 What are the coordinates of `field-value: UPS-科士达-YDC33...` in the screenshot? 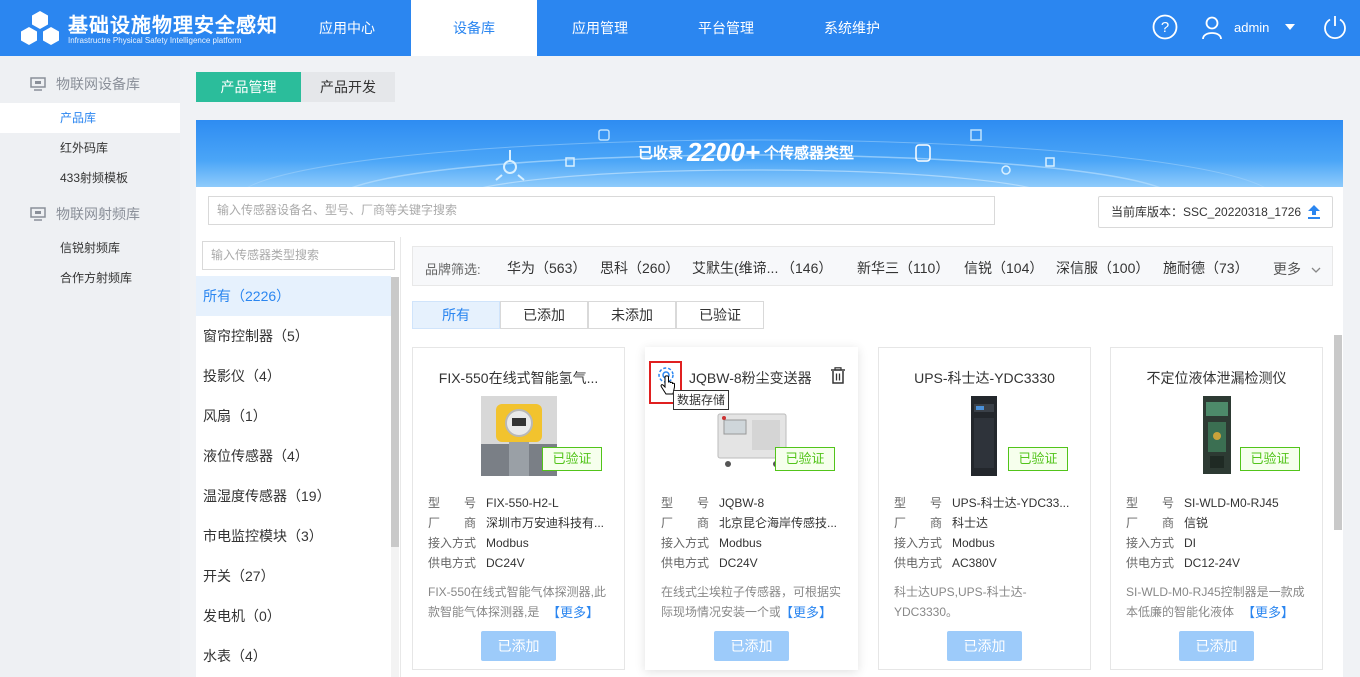 It's located at (1011, 503).